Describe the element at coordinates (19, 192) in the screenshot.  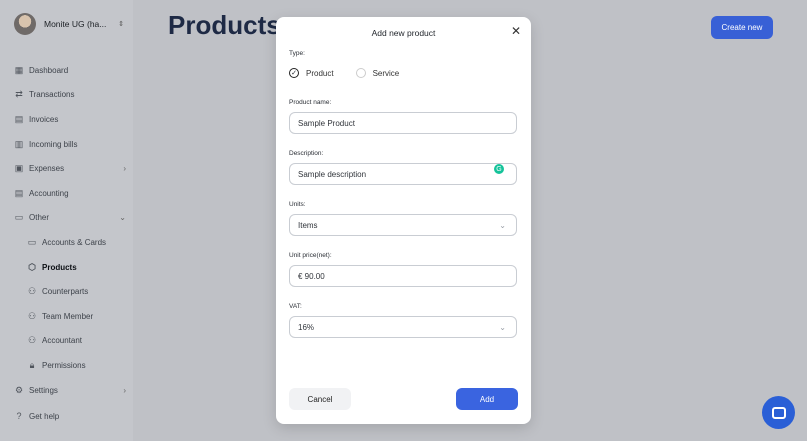
I see `accounting-icon: ▤` at that location.